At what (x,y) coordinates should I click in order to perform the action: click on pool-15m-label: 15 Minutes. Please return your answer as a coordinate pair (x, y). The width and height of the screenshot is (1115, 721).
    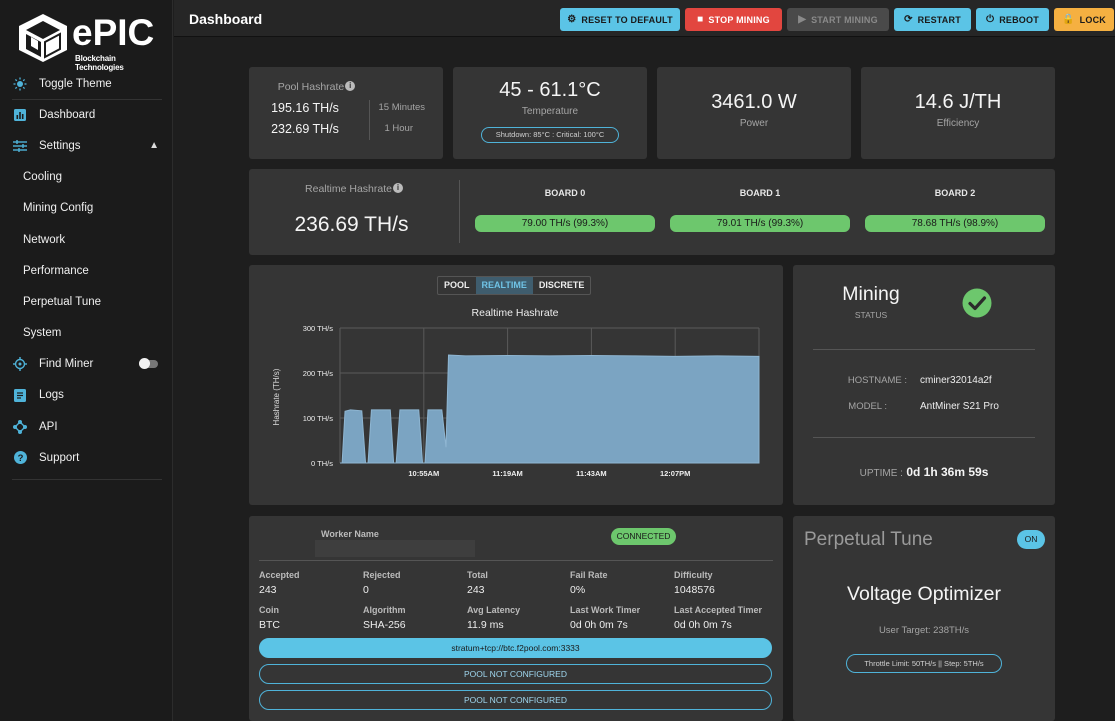
    Looking at the image, I should click on (401, 107).